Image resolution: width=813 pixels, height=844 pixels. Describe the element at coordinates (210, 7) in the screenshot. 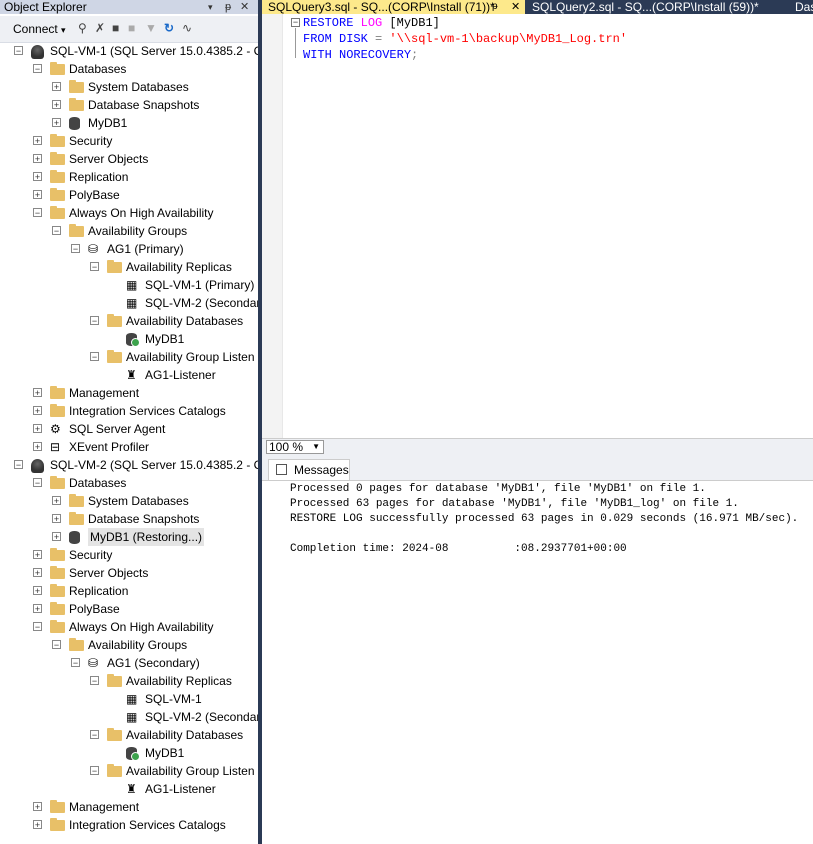

I see `dropdown-arrow-icon: ▾` at that location.